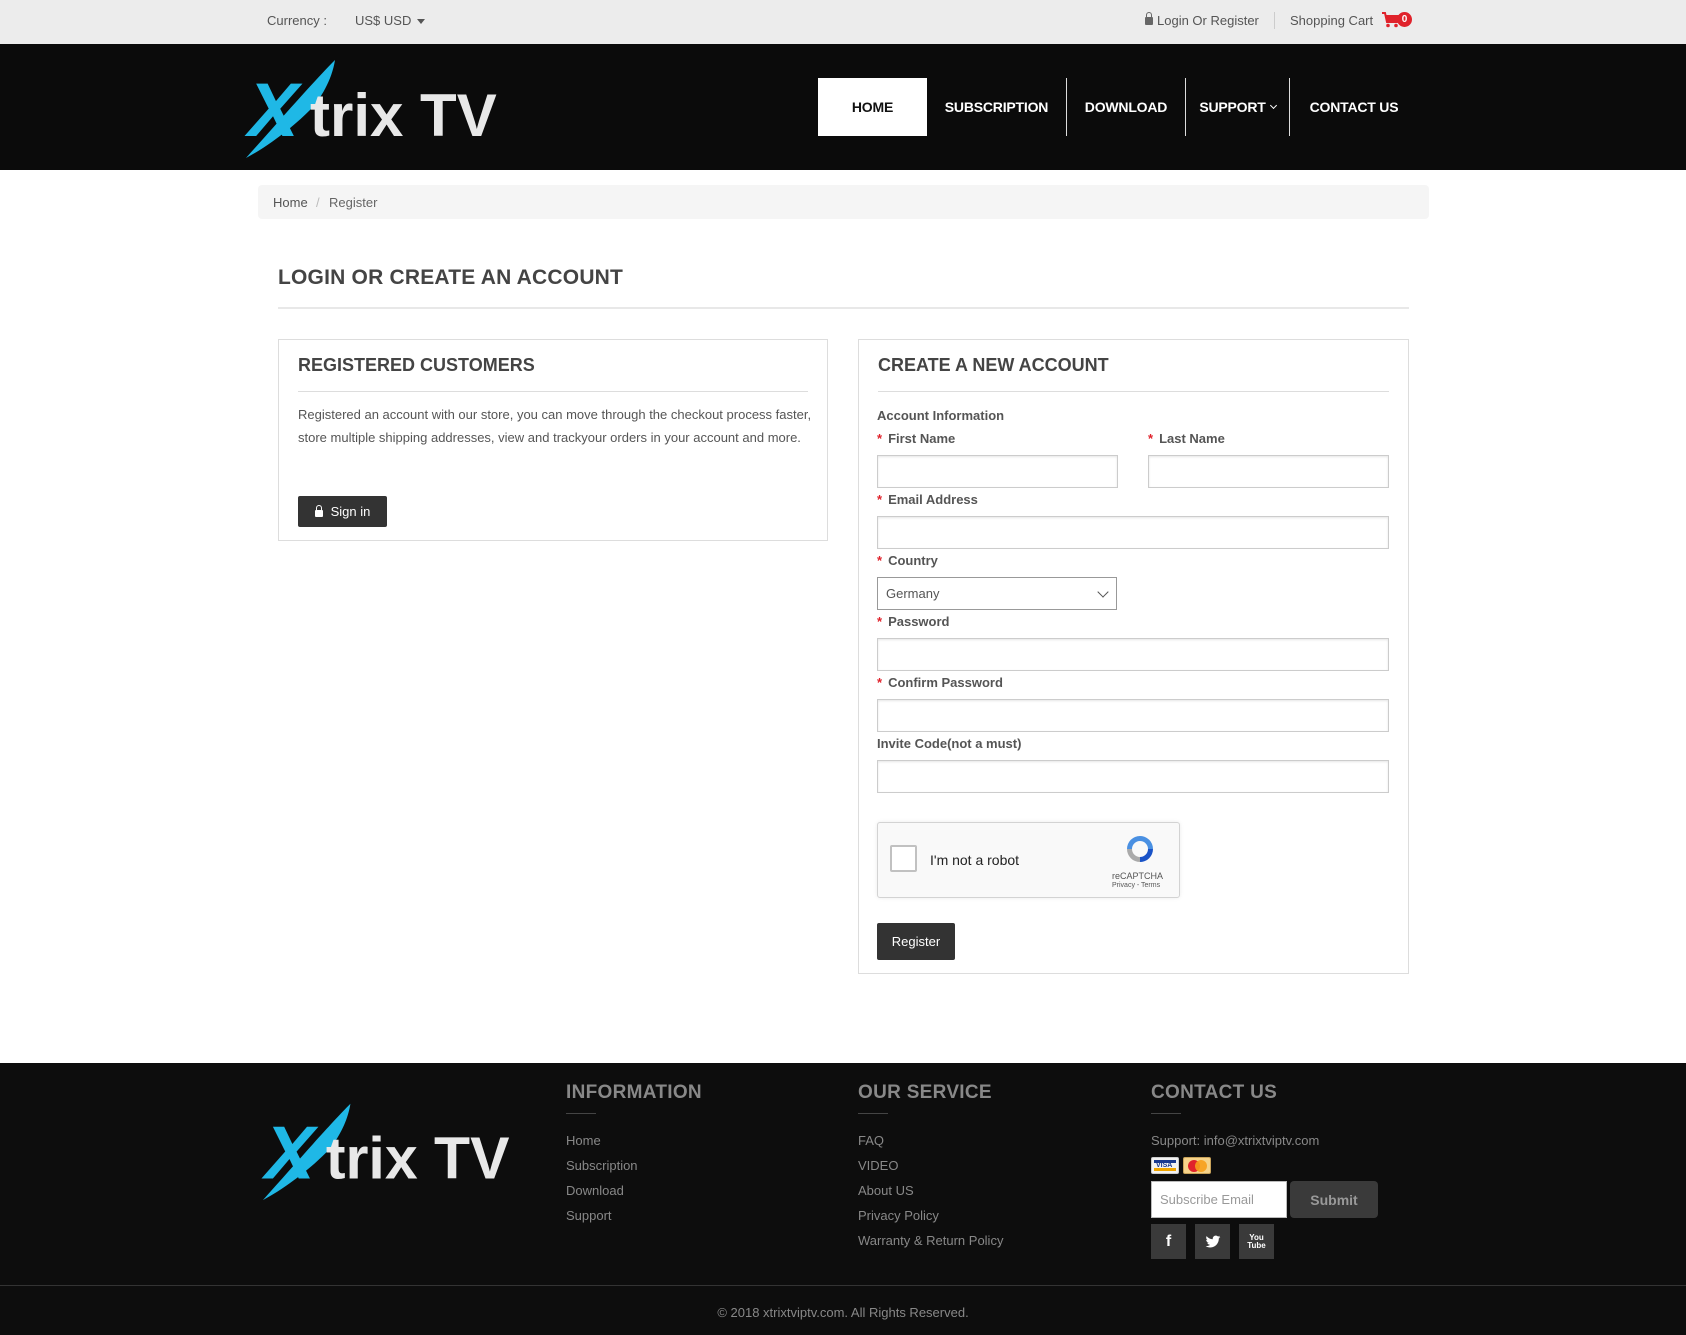 This screenshot has width=1686, height=1335. What do you see at coordinates (1274, 20) in the screenshot?
I see `topbar-divider` at bounding box center [1274, 20].